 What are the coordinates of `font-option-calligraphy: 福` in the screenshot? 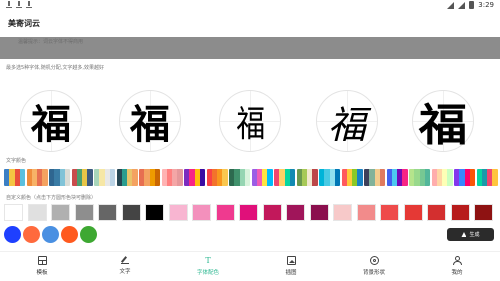 It's located at (347, 121).